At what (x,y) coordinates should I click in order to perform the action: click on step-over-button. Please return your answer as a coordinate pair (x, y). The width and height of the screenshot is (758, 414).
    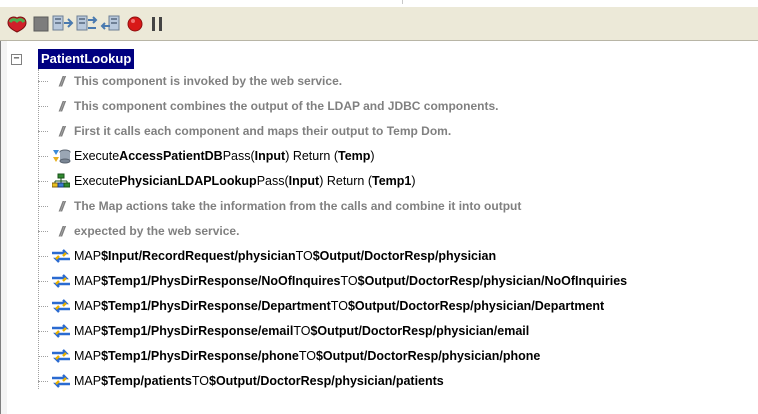
    Looking at the image, I should click on (87, 24).